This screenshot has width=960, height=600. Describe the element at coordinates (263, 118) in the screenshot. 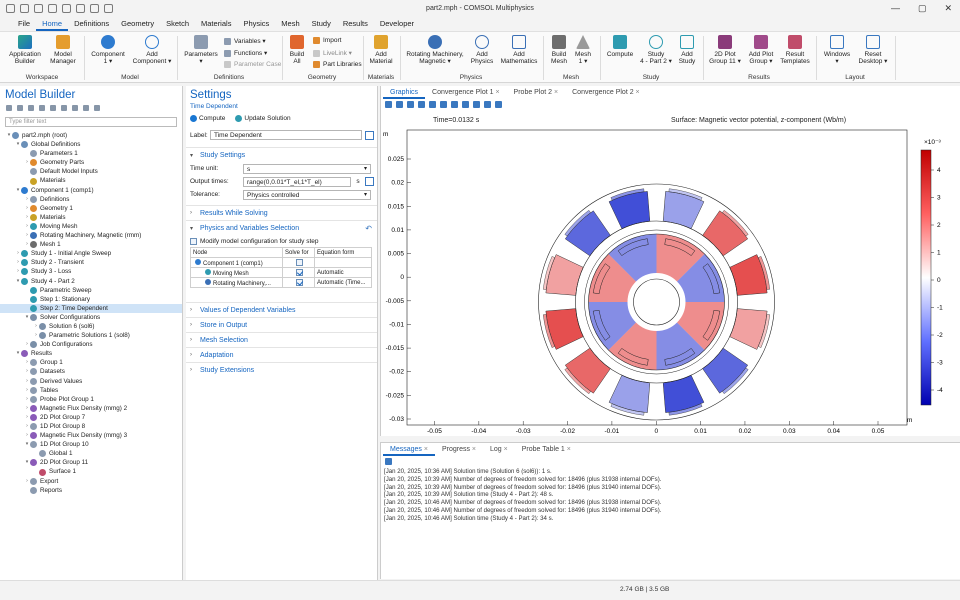

I see `update-solution-link: Update Solution` at that location.